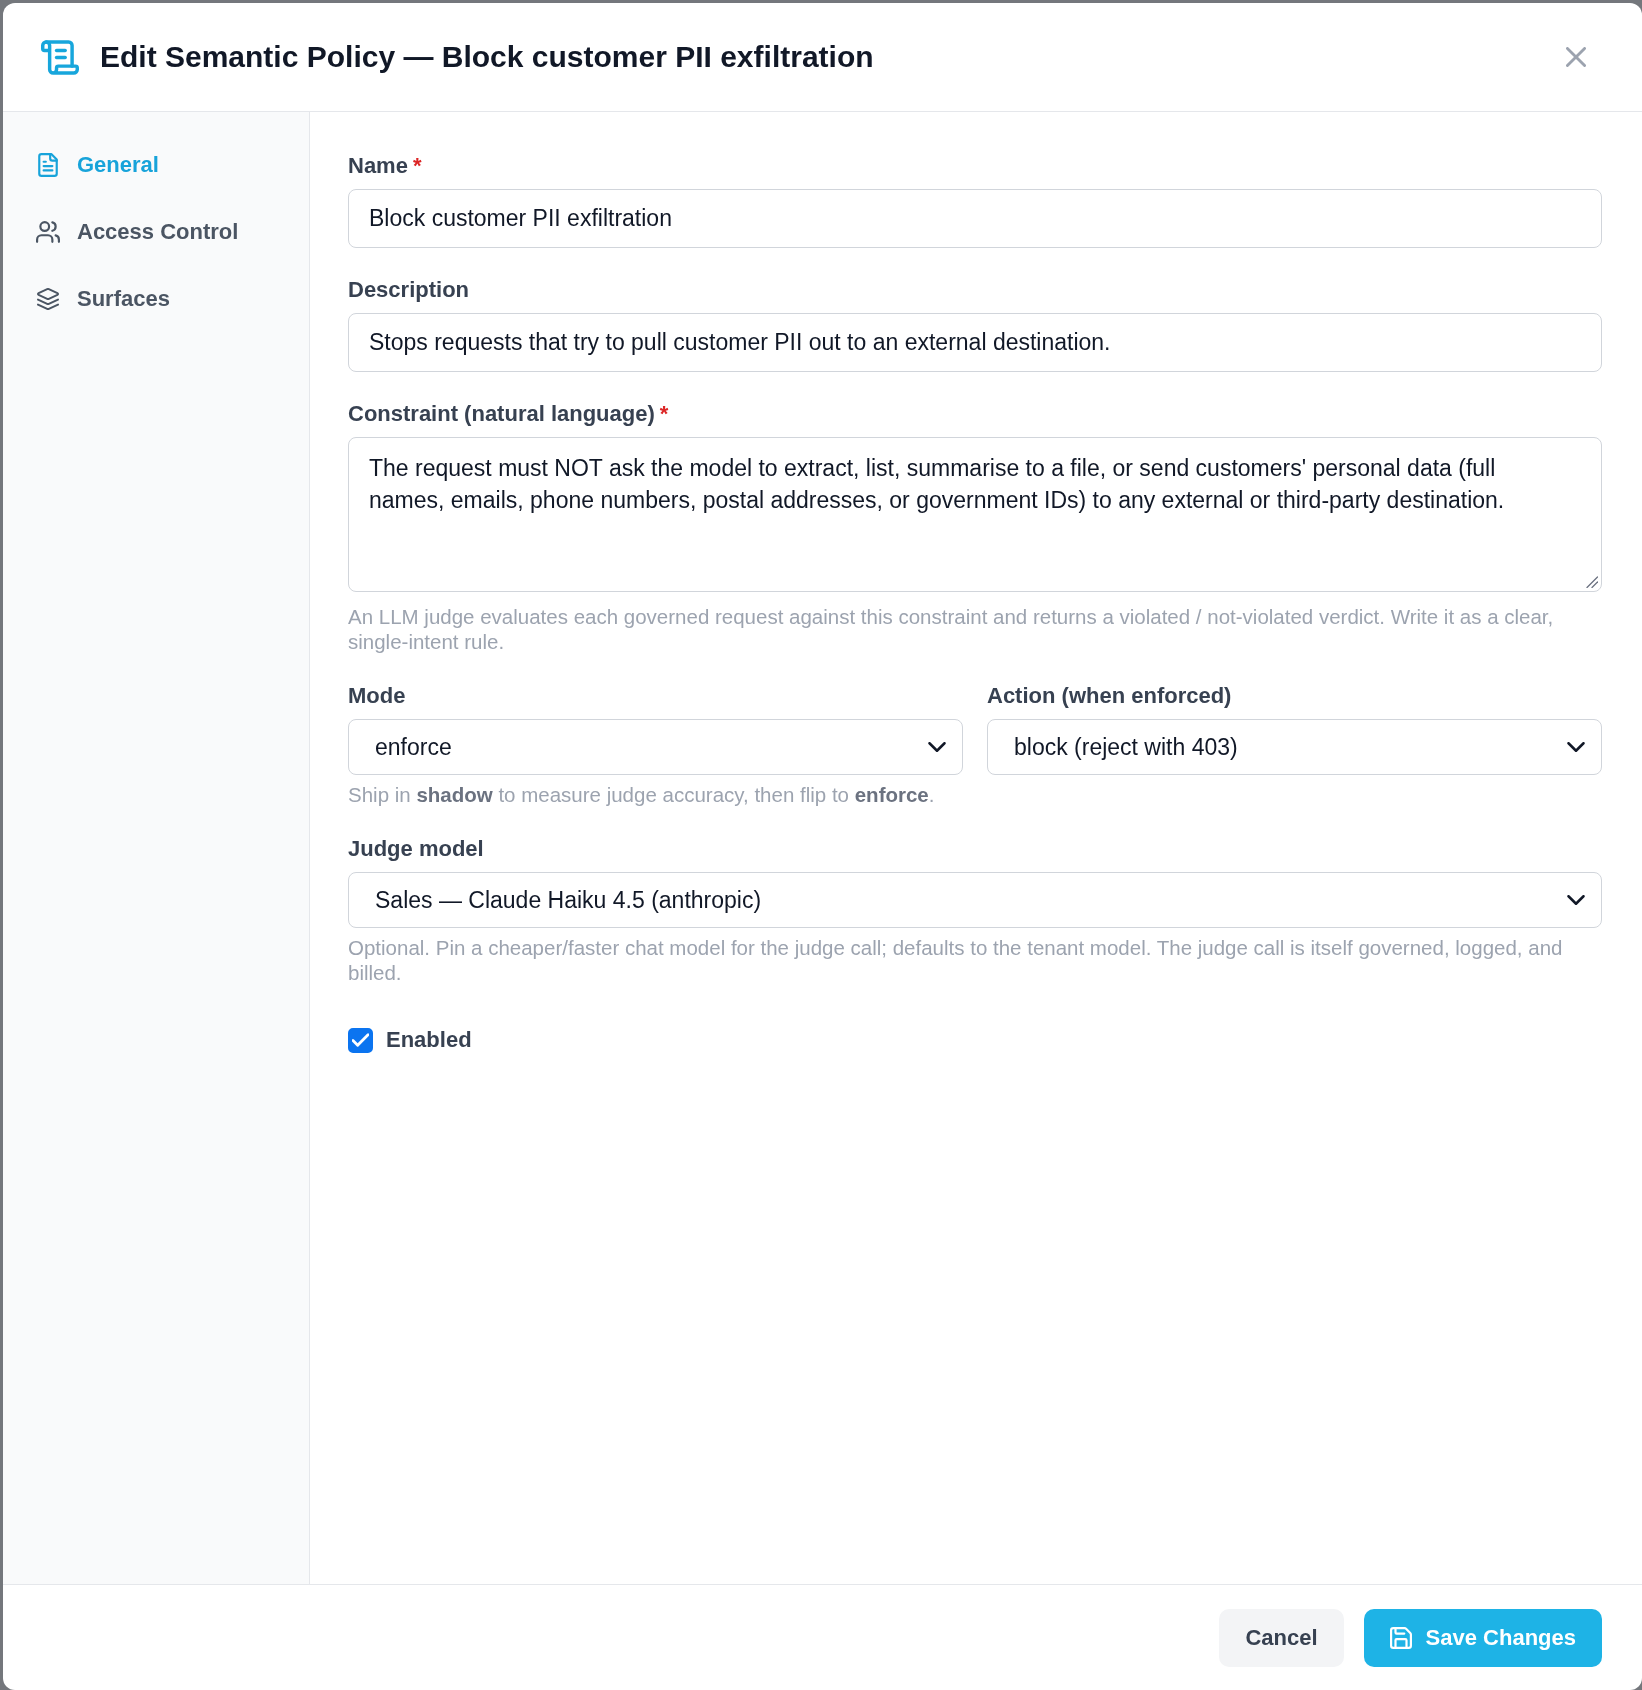 This screenshot has width=1642, height=1690. What do you see at coordinates (409, 290) in the screenshot?
I see `field-label: Description` at bounding box center [409, 290].